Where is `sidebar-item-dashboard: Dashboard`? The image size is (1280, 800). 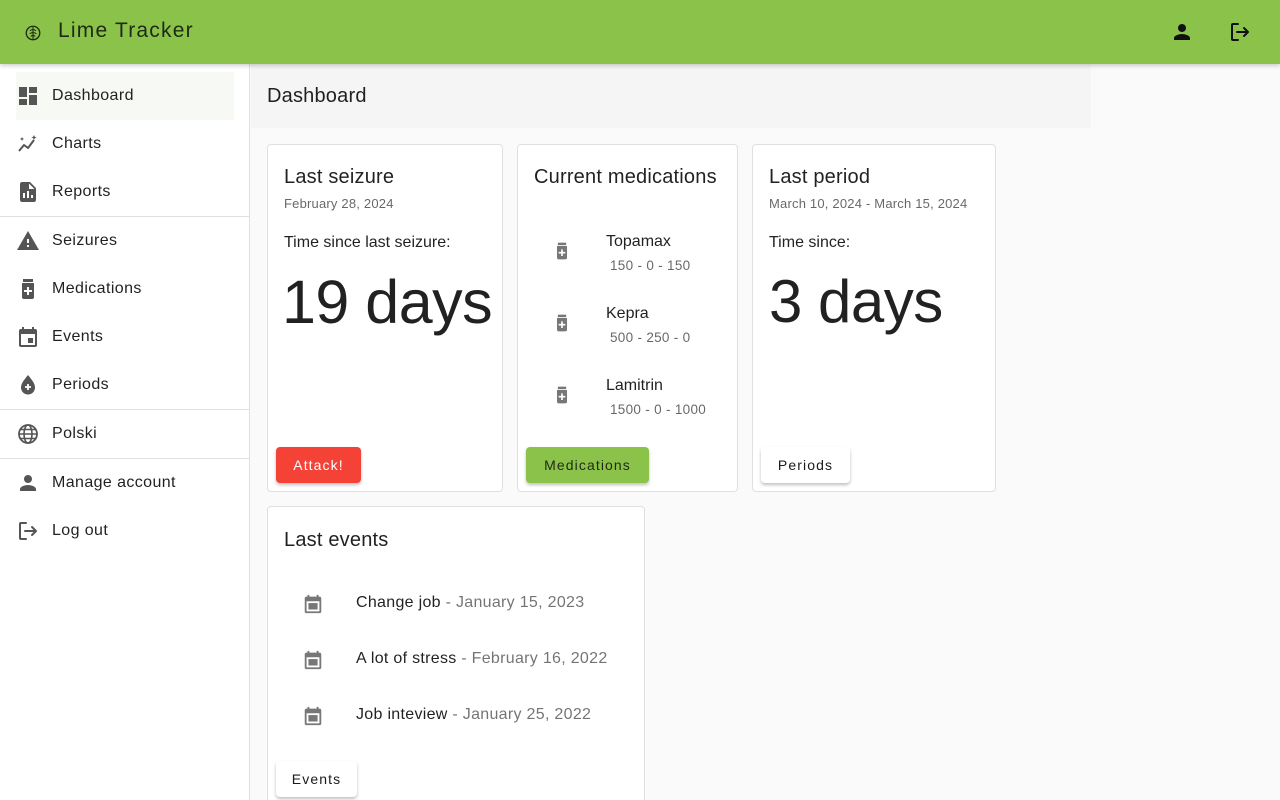 sidebar-item-dashboard: Dashboard is located at coordinates (125, 96).